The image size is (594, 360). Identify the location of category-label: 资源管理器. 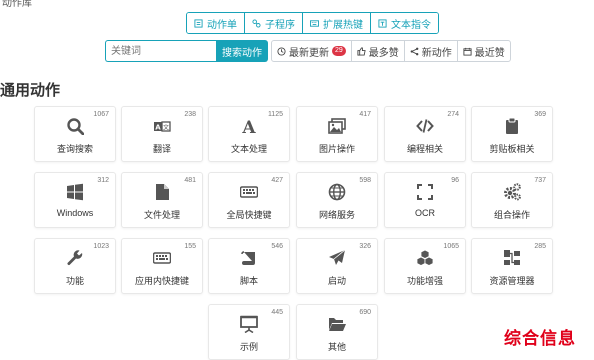
(512, 281).